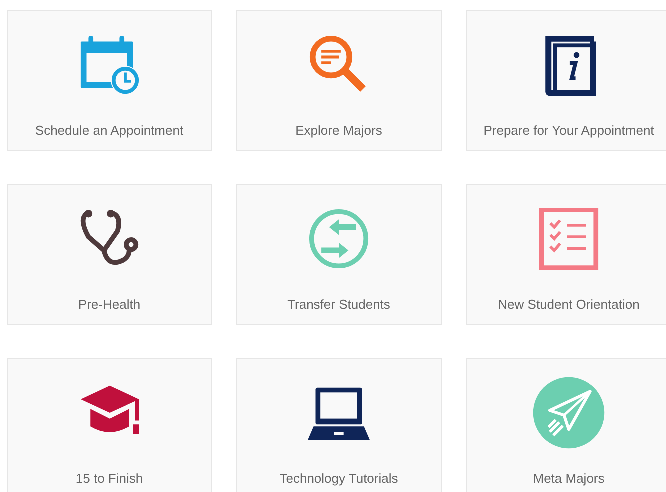 The height and width of the screenshot is (492, 666). Describe the element at coordinates (339, 305) in the screenshot. I see `tile-label: Transfer Students` at that location.